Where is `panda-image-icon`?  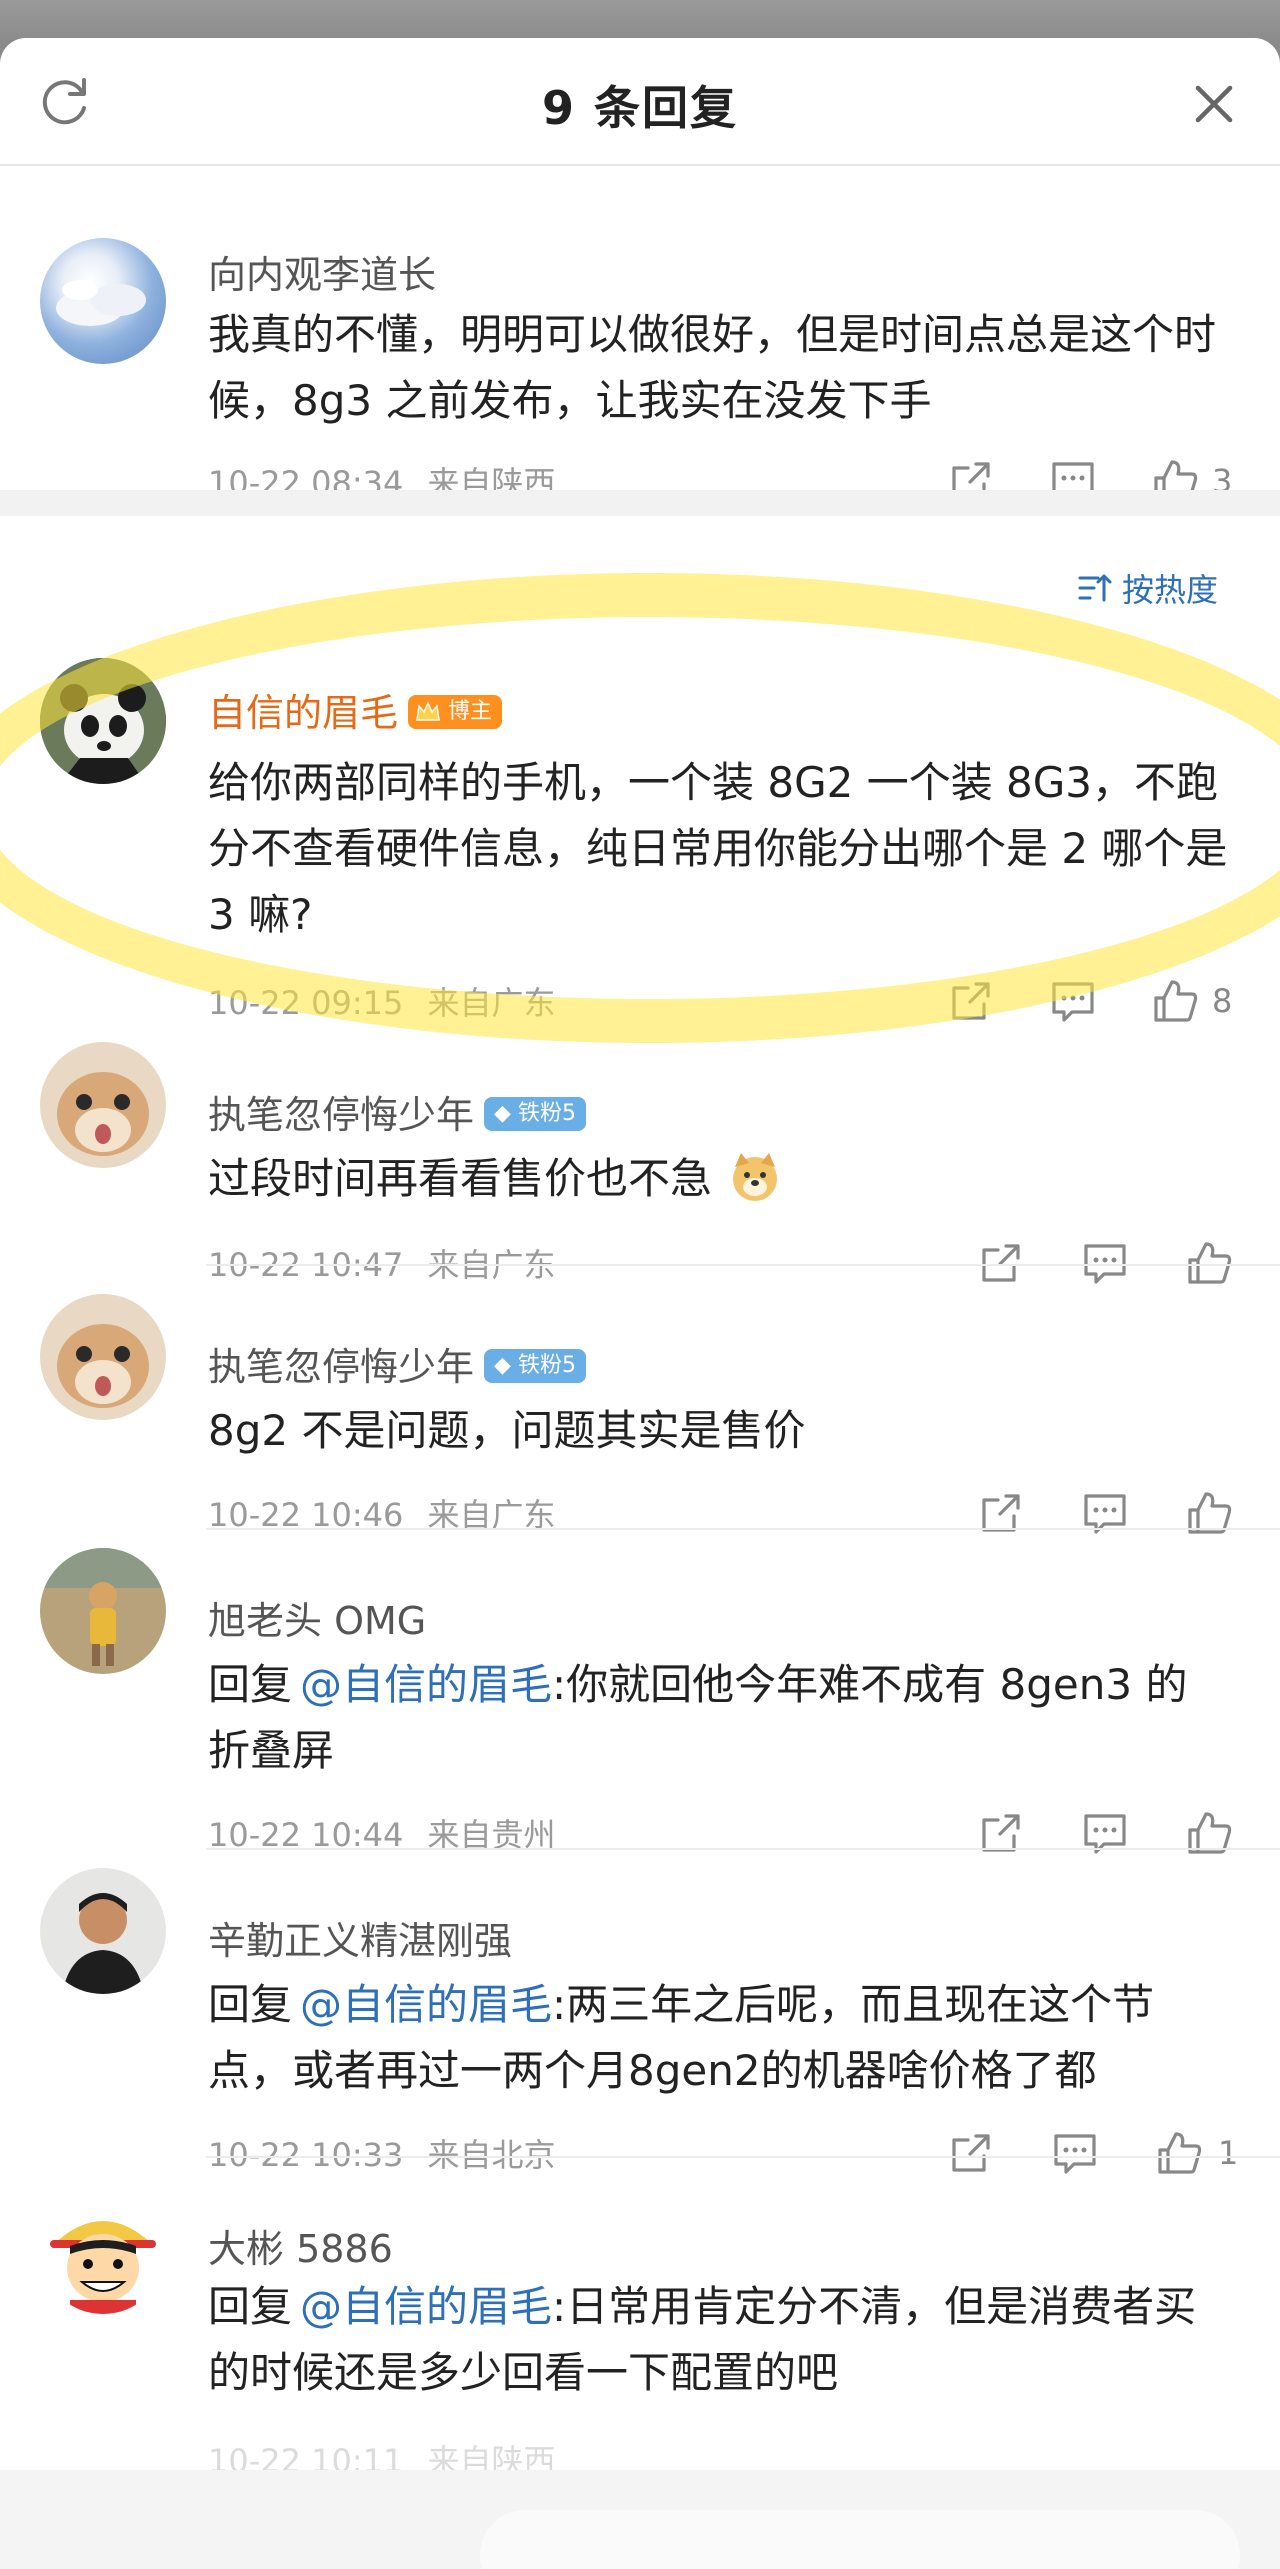 panda-image-icon is located at coordinates (103, 721).